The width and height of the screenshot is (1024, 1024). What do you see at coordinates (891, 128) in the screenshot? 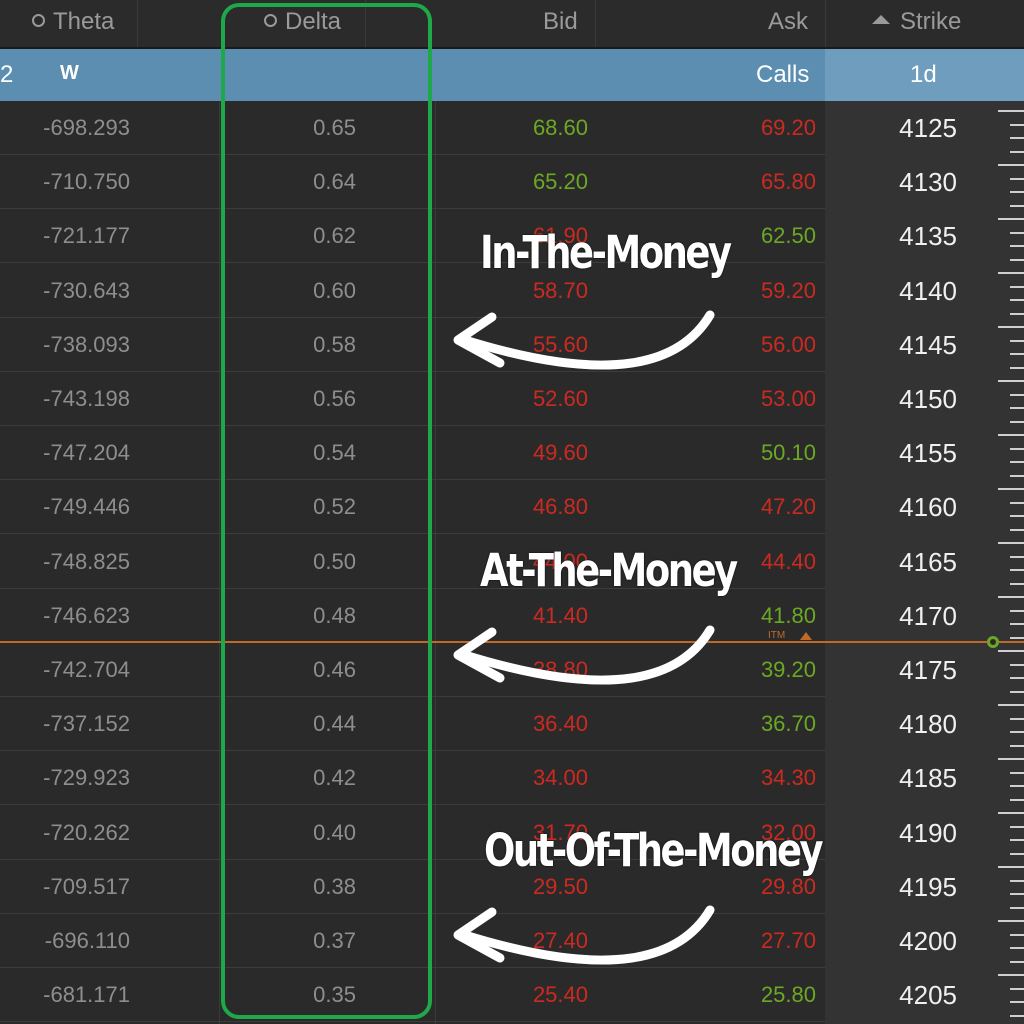
I see `strike-cell: 4125` at bounding box center [891, 128].